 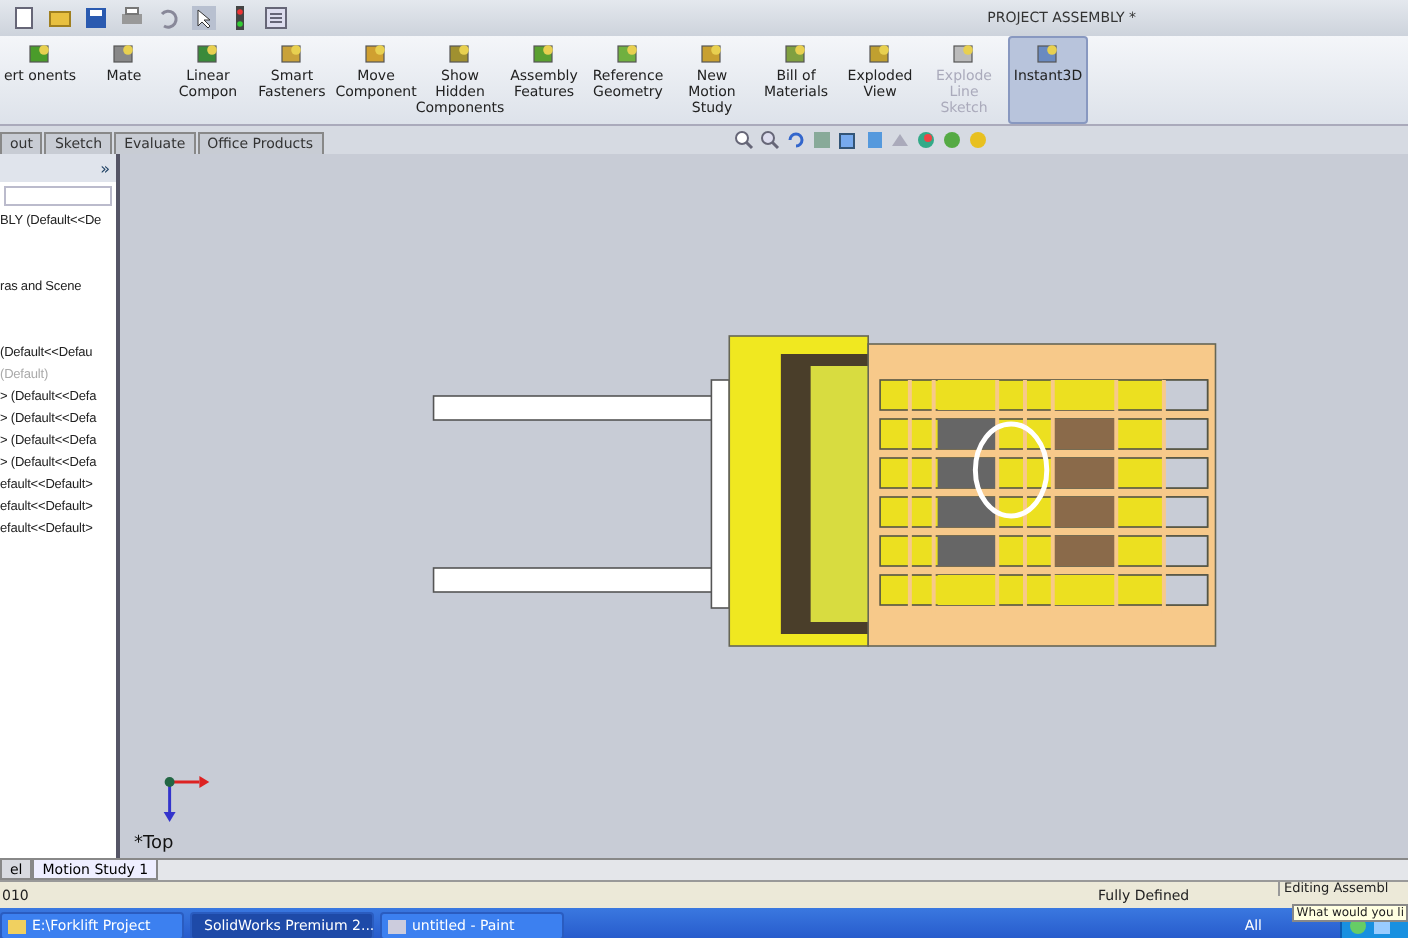 What do you see at coordinates (154, 844) in the screenshot?
I see `view-label: *Top` at bounding box center [154, 844].